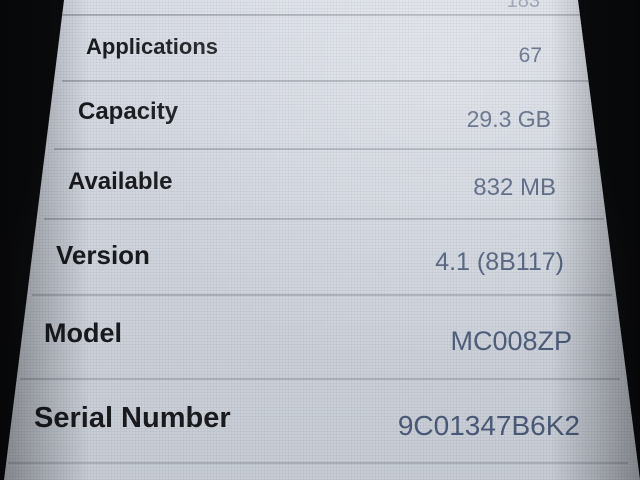  What do you see at coordinates (128, 111) in the screenshot?
I see `row-label-capacity: Capacity` at bounding box center [128, 111].